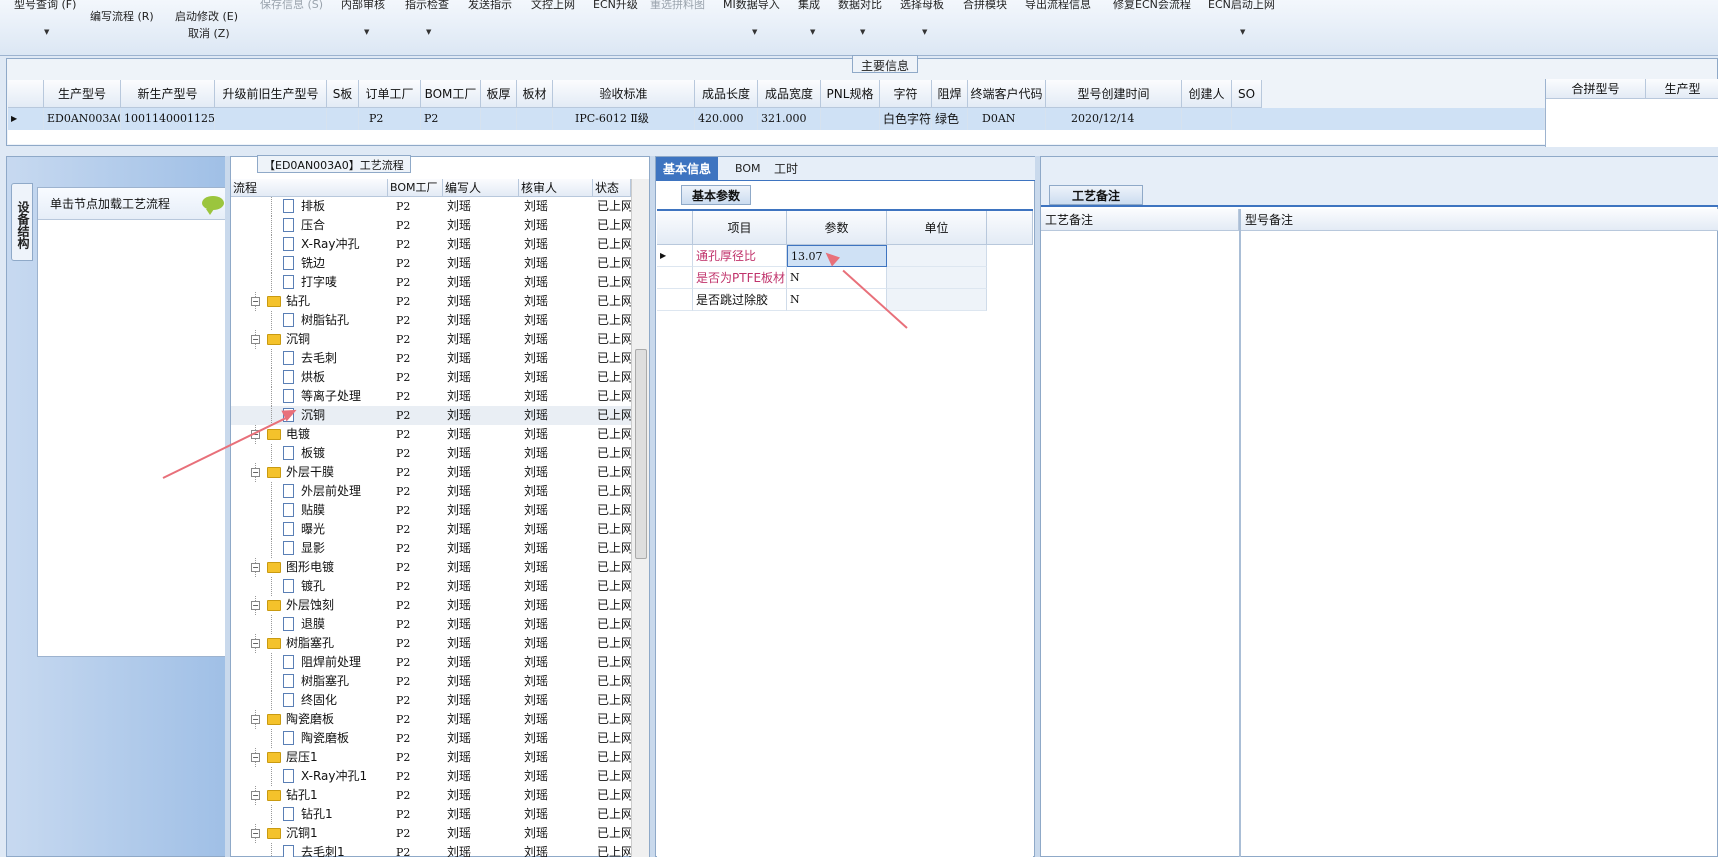 The image size is (1718, 857). What do you see at coordinates (1207, 119) in the screenshot?
I see `cell-creator` at bounding box center [1207, 119].